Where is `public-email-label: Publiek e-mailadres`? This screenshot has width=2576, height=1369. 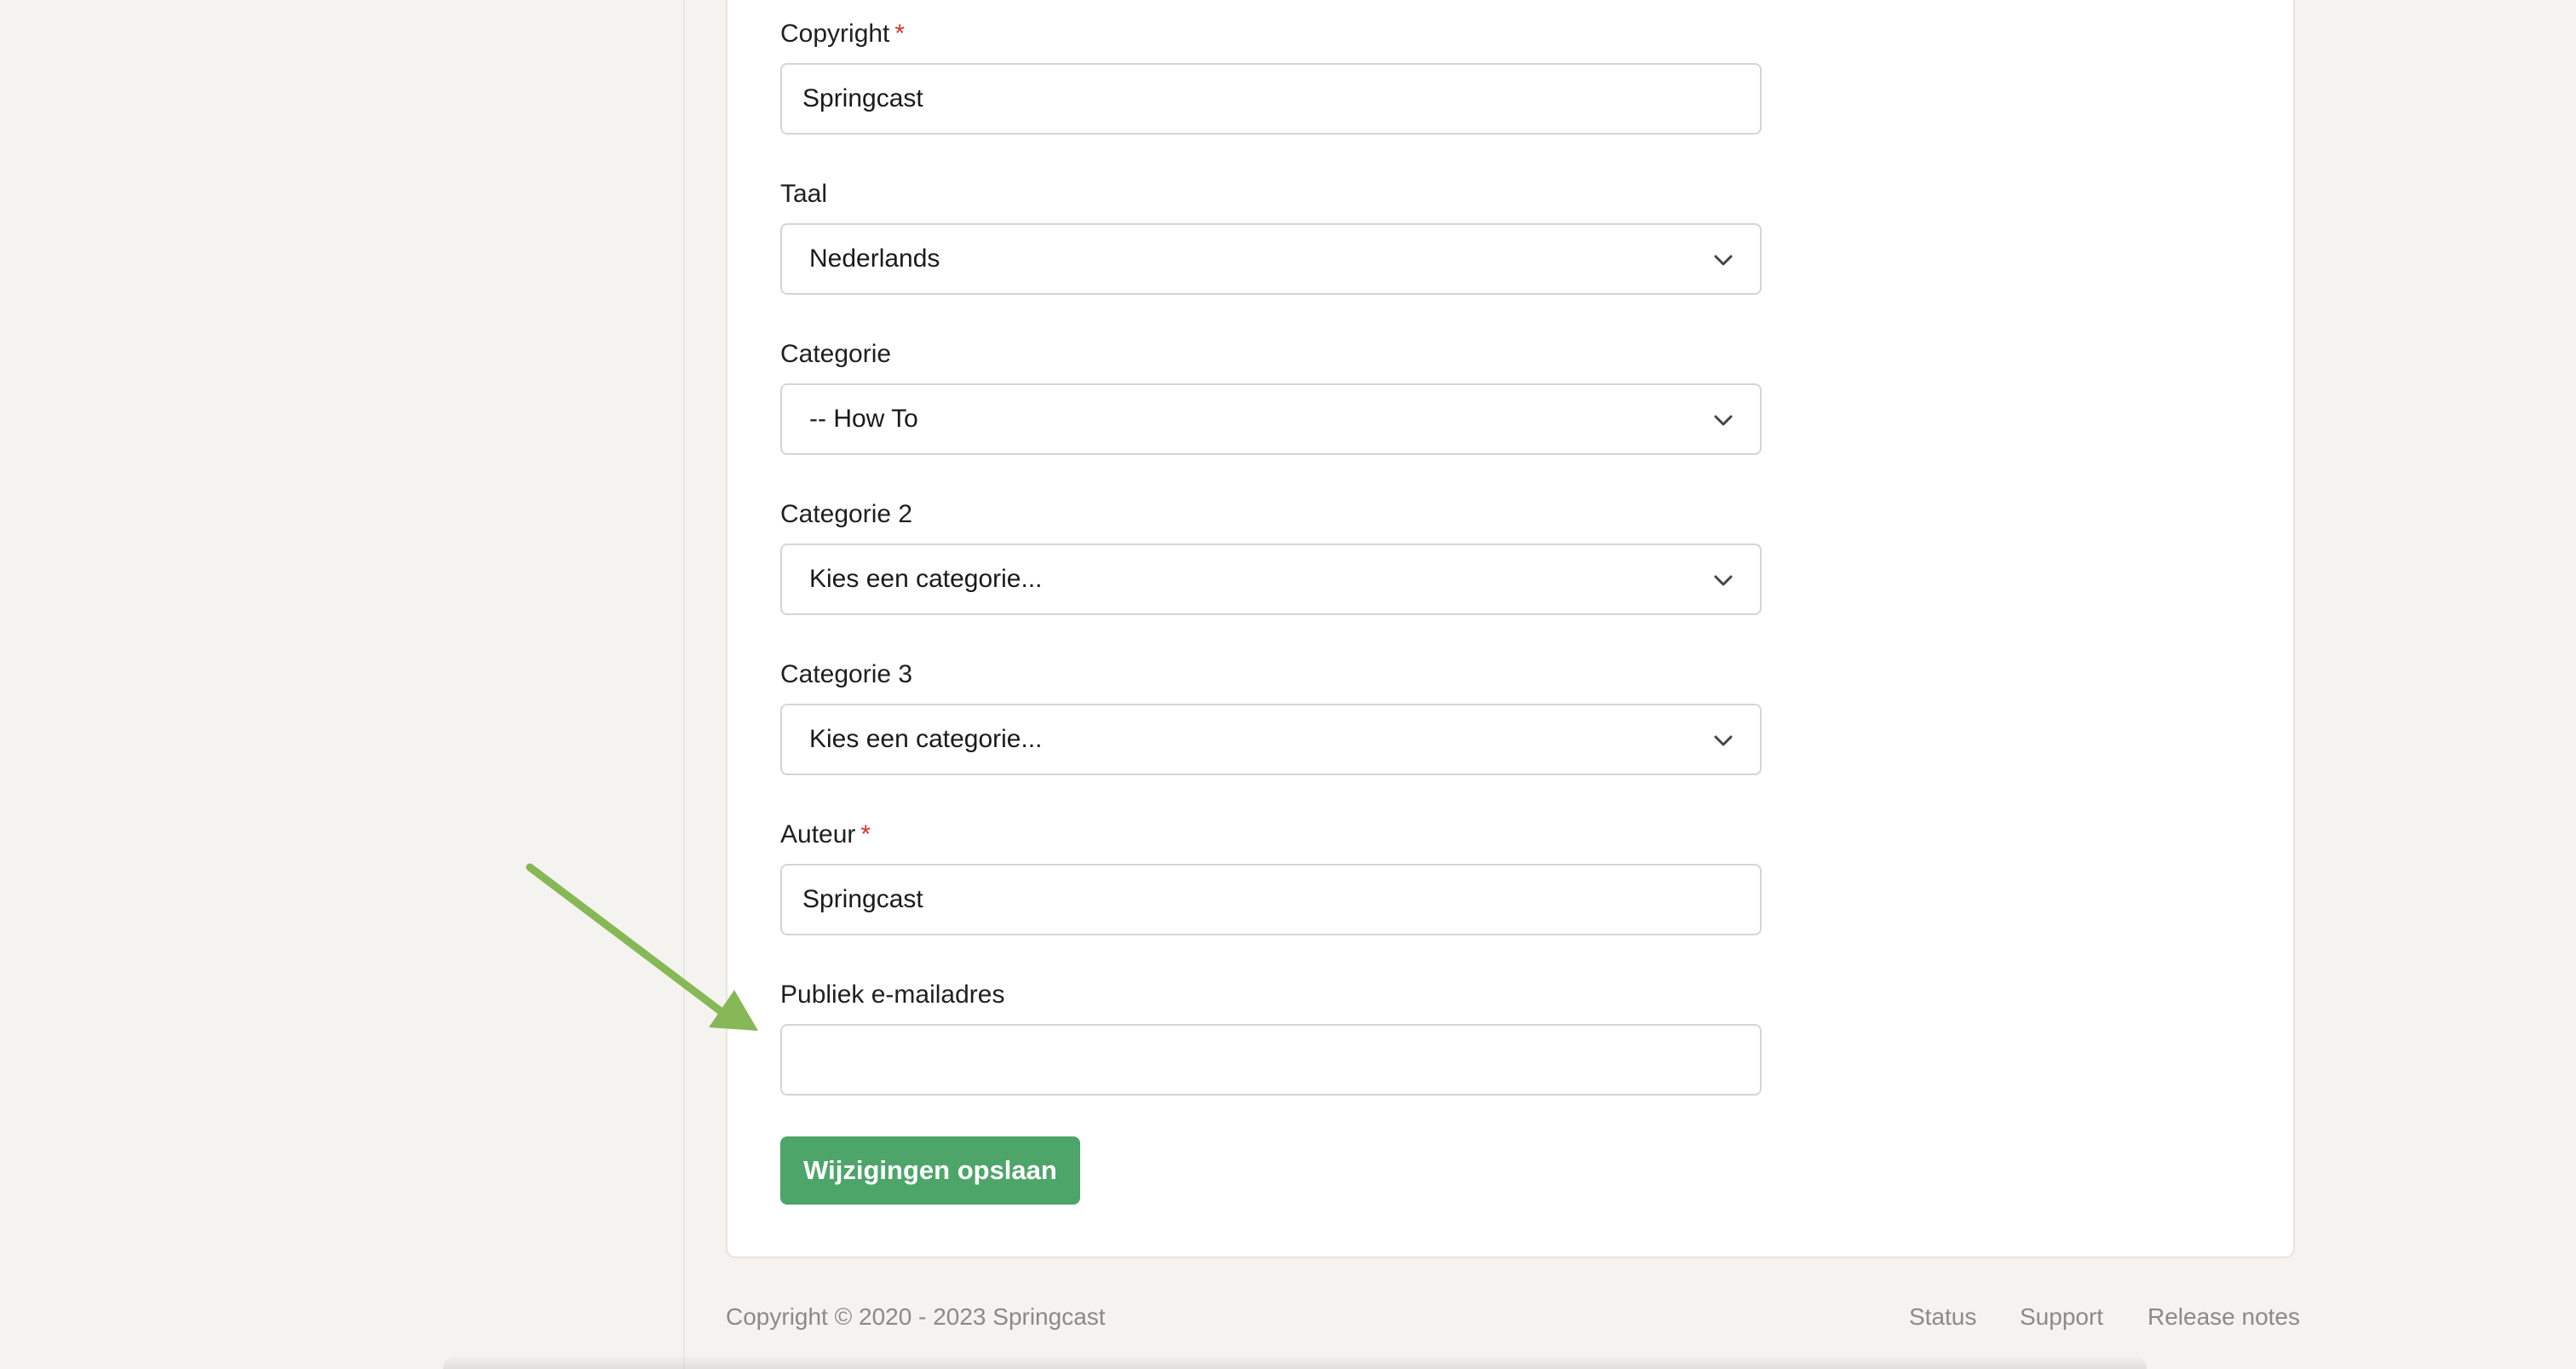 public-email-label: Publiek e-mailadres is located at coordinates (893, 995).